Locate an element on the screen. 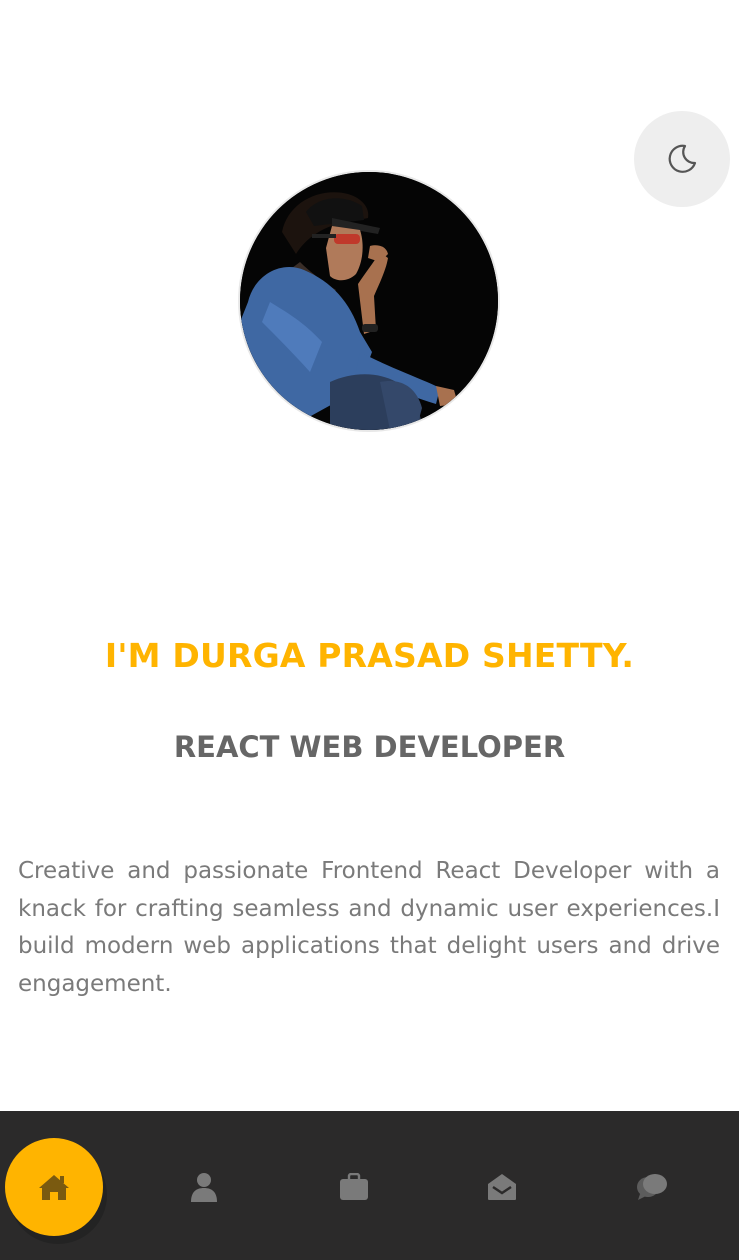 This screenshot has width=739, height=1260. moon-icon is located at coordinates (682, 158).